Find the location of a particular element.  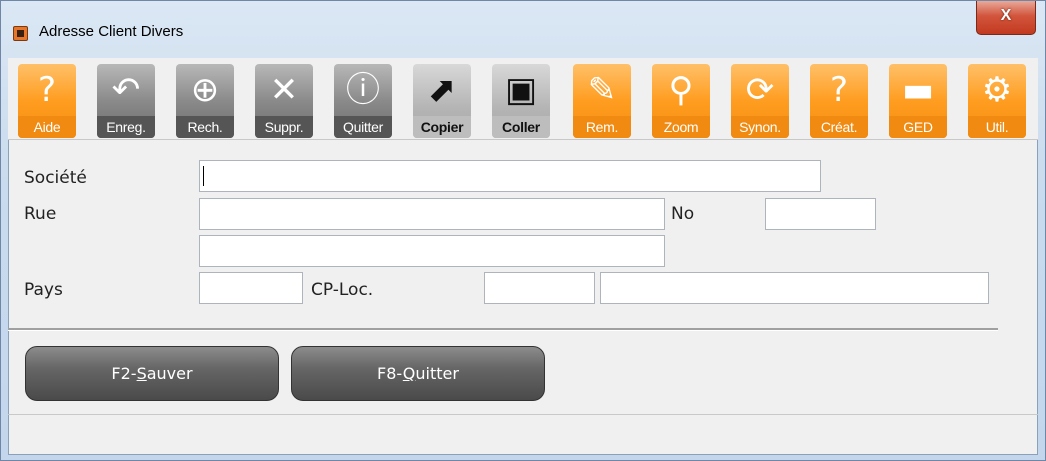

toolbar-button-suppr: ✕ Suppr. is located at coordinates (284, 101).